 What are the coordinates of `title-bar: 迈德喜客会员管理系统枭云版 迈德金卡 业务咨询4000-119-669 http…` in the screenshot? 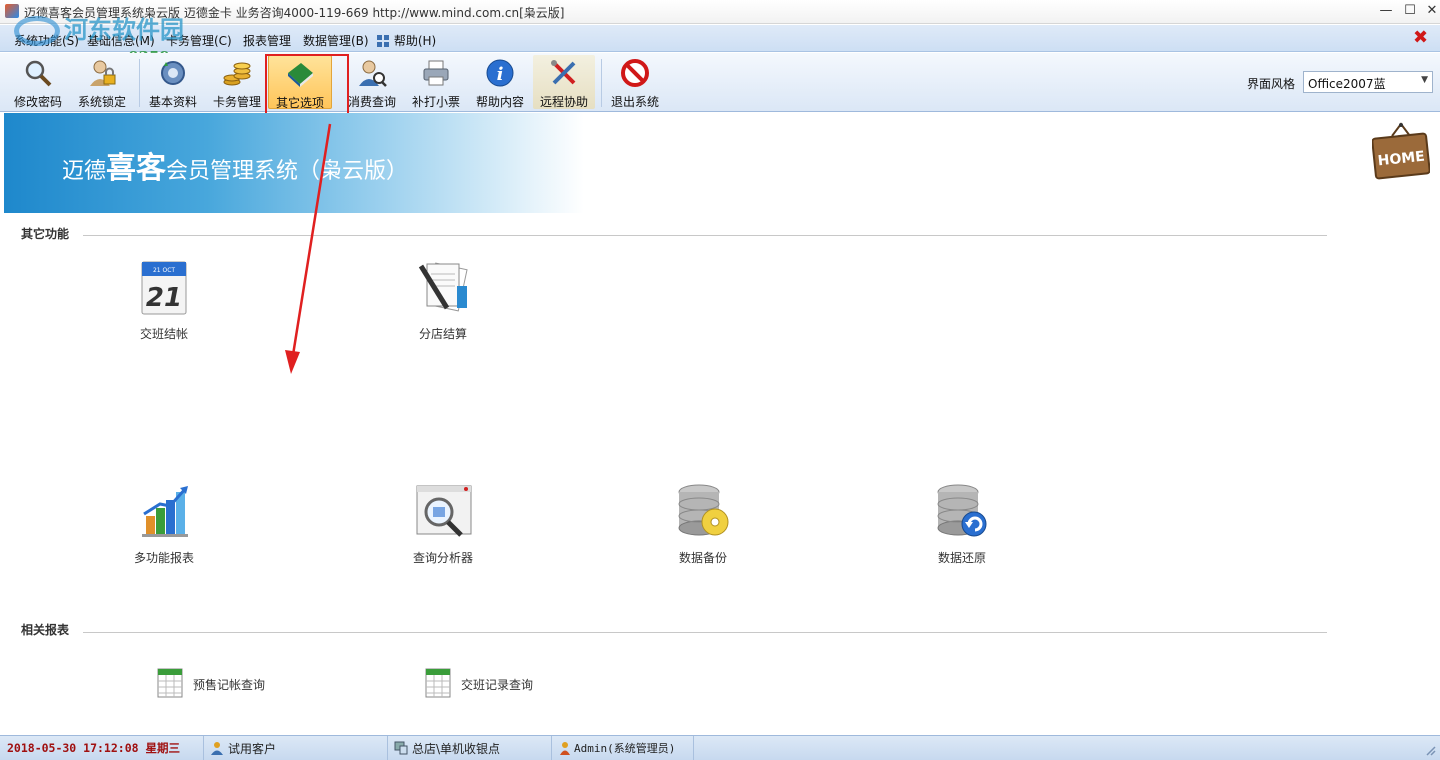 It's located at (720, 12).